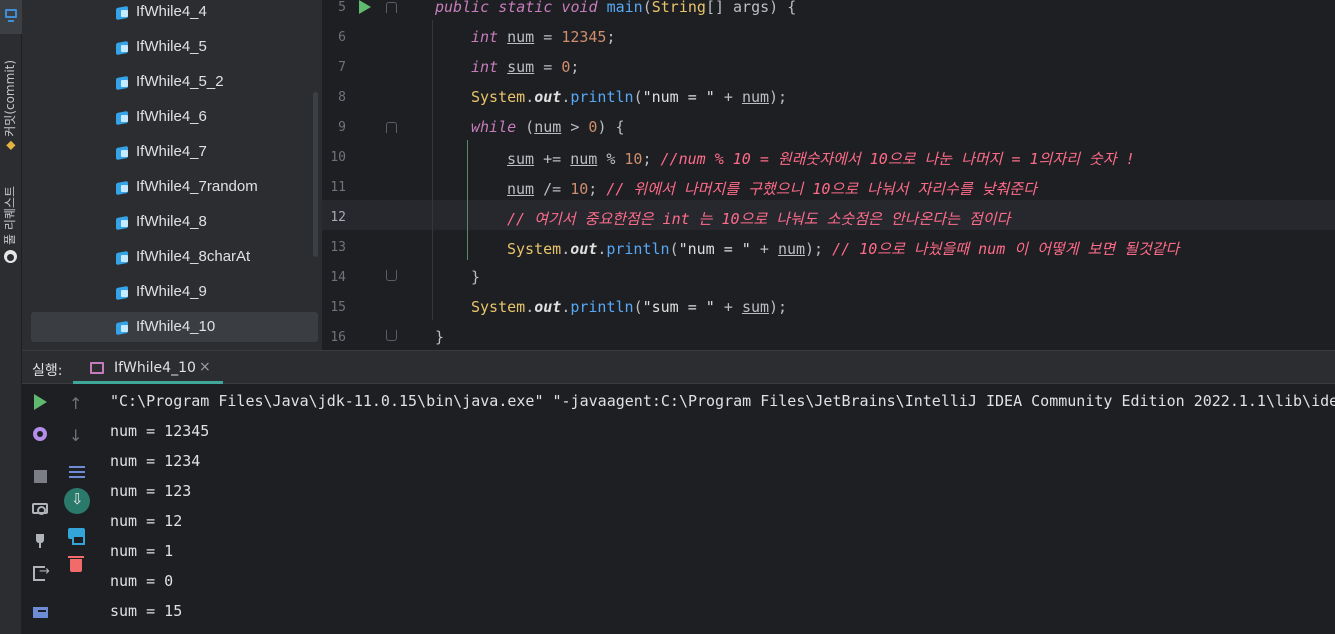  I want to click on tree-item: IfWhile4_4, so click(174, 13).